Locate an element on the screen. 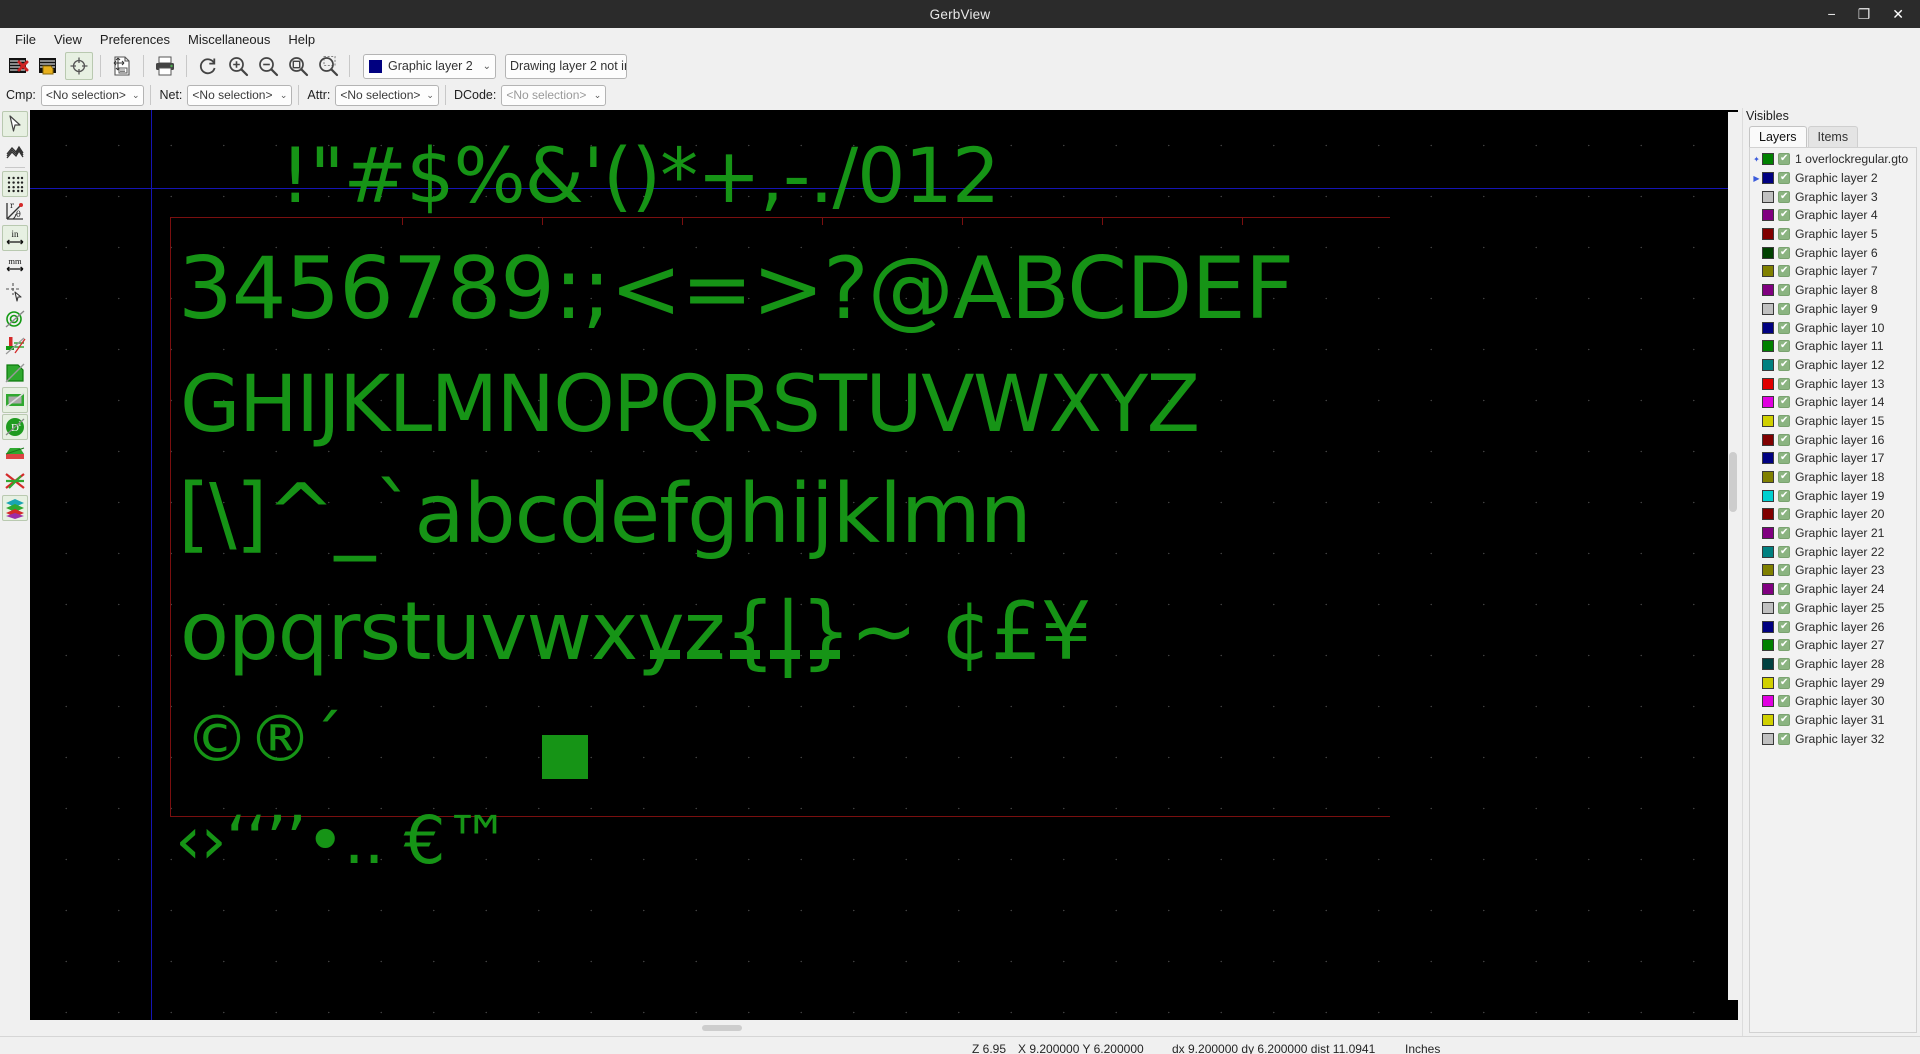 The image size is (1920, 1054). xor-mode-icon is located at coordinates (15, 481).